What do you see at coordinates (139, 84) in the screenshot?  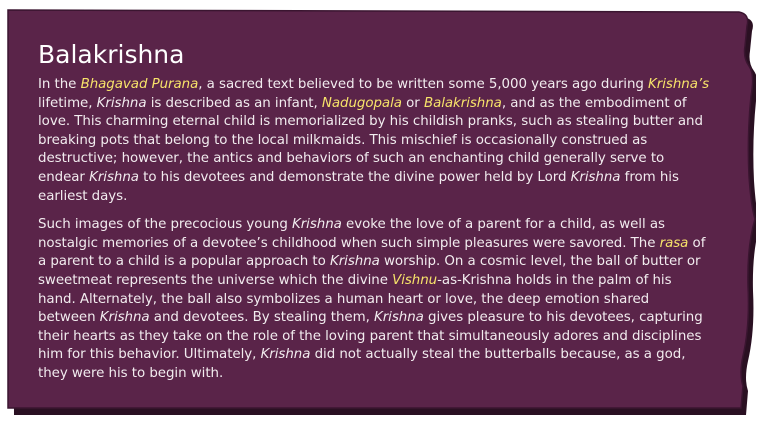 I see `highlighted-term: Bhagavad Purana` at bounding box center [139, 84].